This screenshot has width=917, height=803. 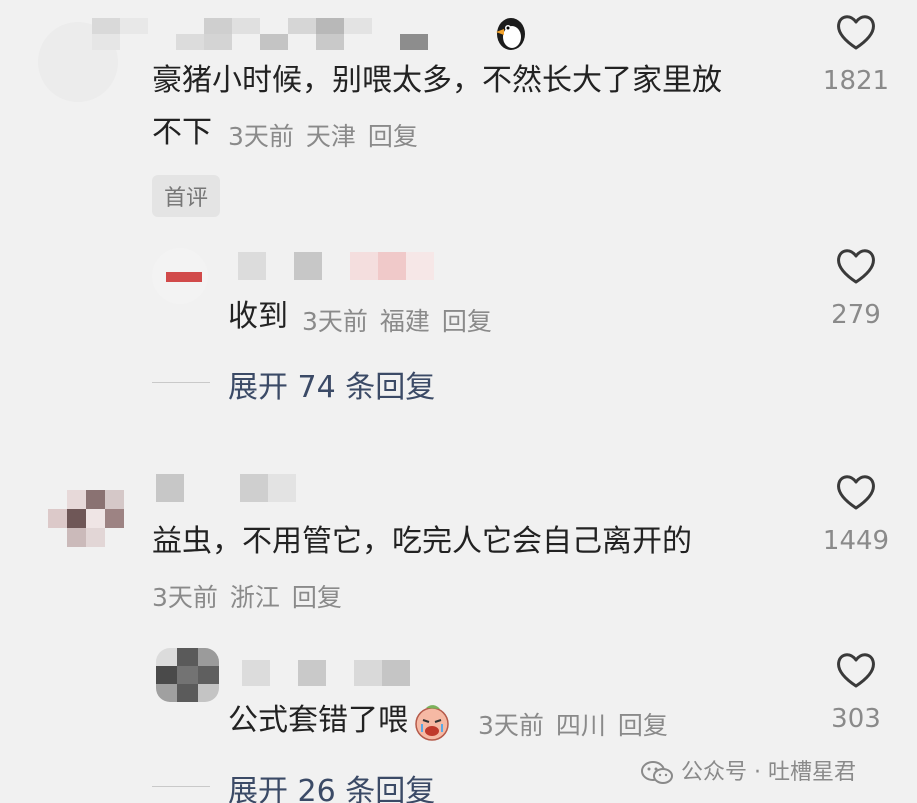 I want to click on expand-replies-button: 展开 74 条回复, so click(x=331, y=384).